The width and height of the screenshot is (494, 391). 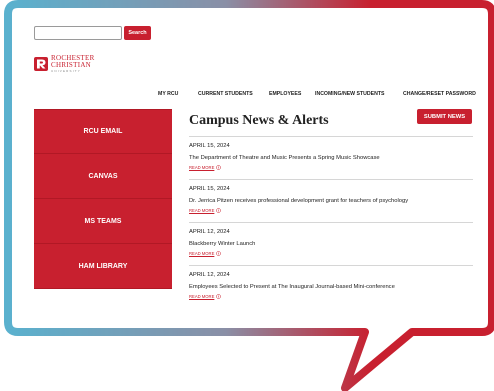 I want to click on nav-item-employees: EMPLOYEES, so click(x=285, y=94).